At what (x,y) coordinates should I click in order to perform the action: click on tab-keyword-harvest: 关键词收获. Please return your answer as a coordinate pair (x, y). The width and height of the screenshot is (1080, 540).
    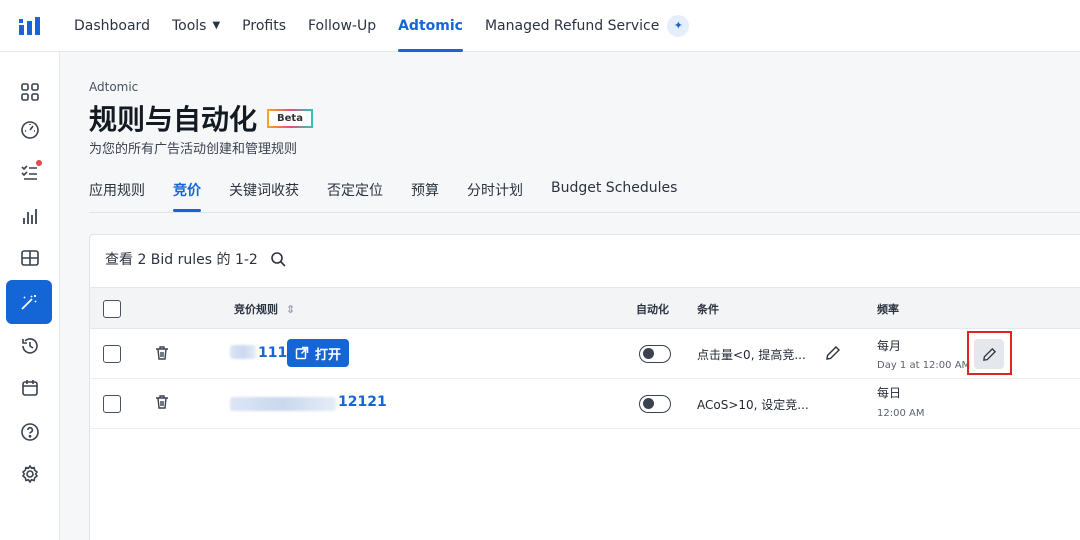
    Looking at the image, I should click on (264, 193).